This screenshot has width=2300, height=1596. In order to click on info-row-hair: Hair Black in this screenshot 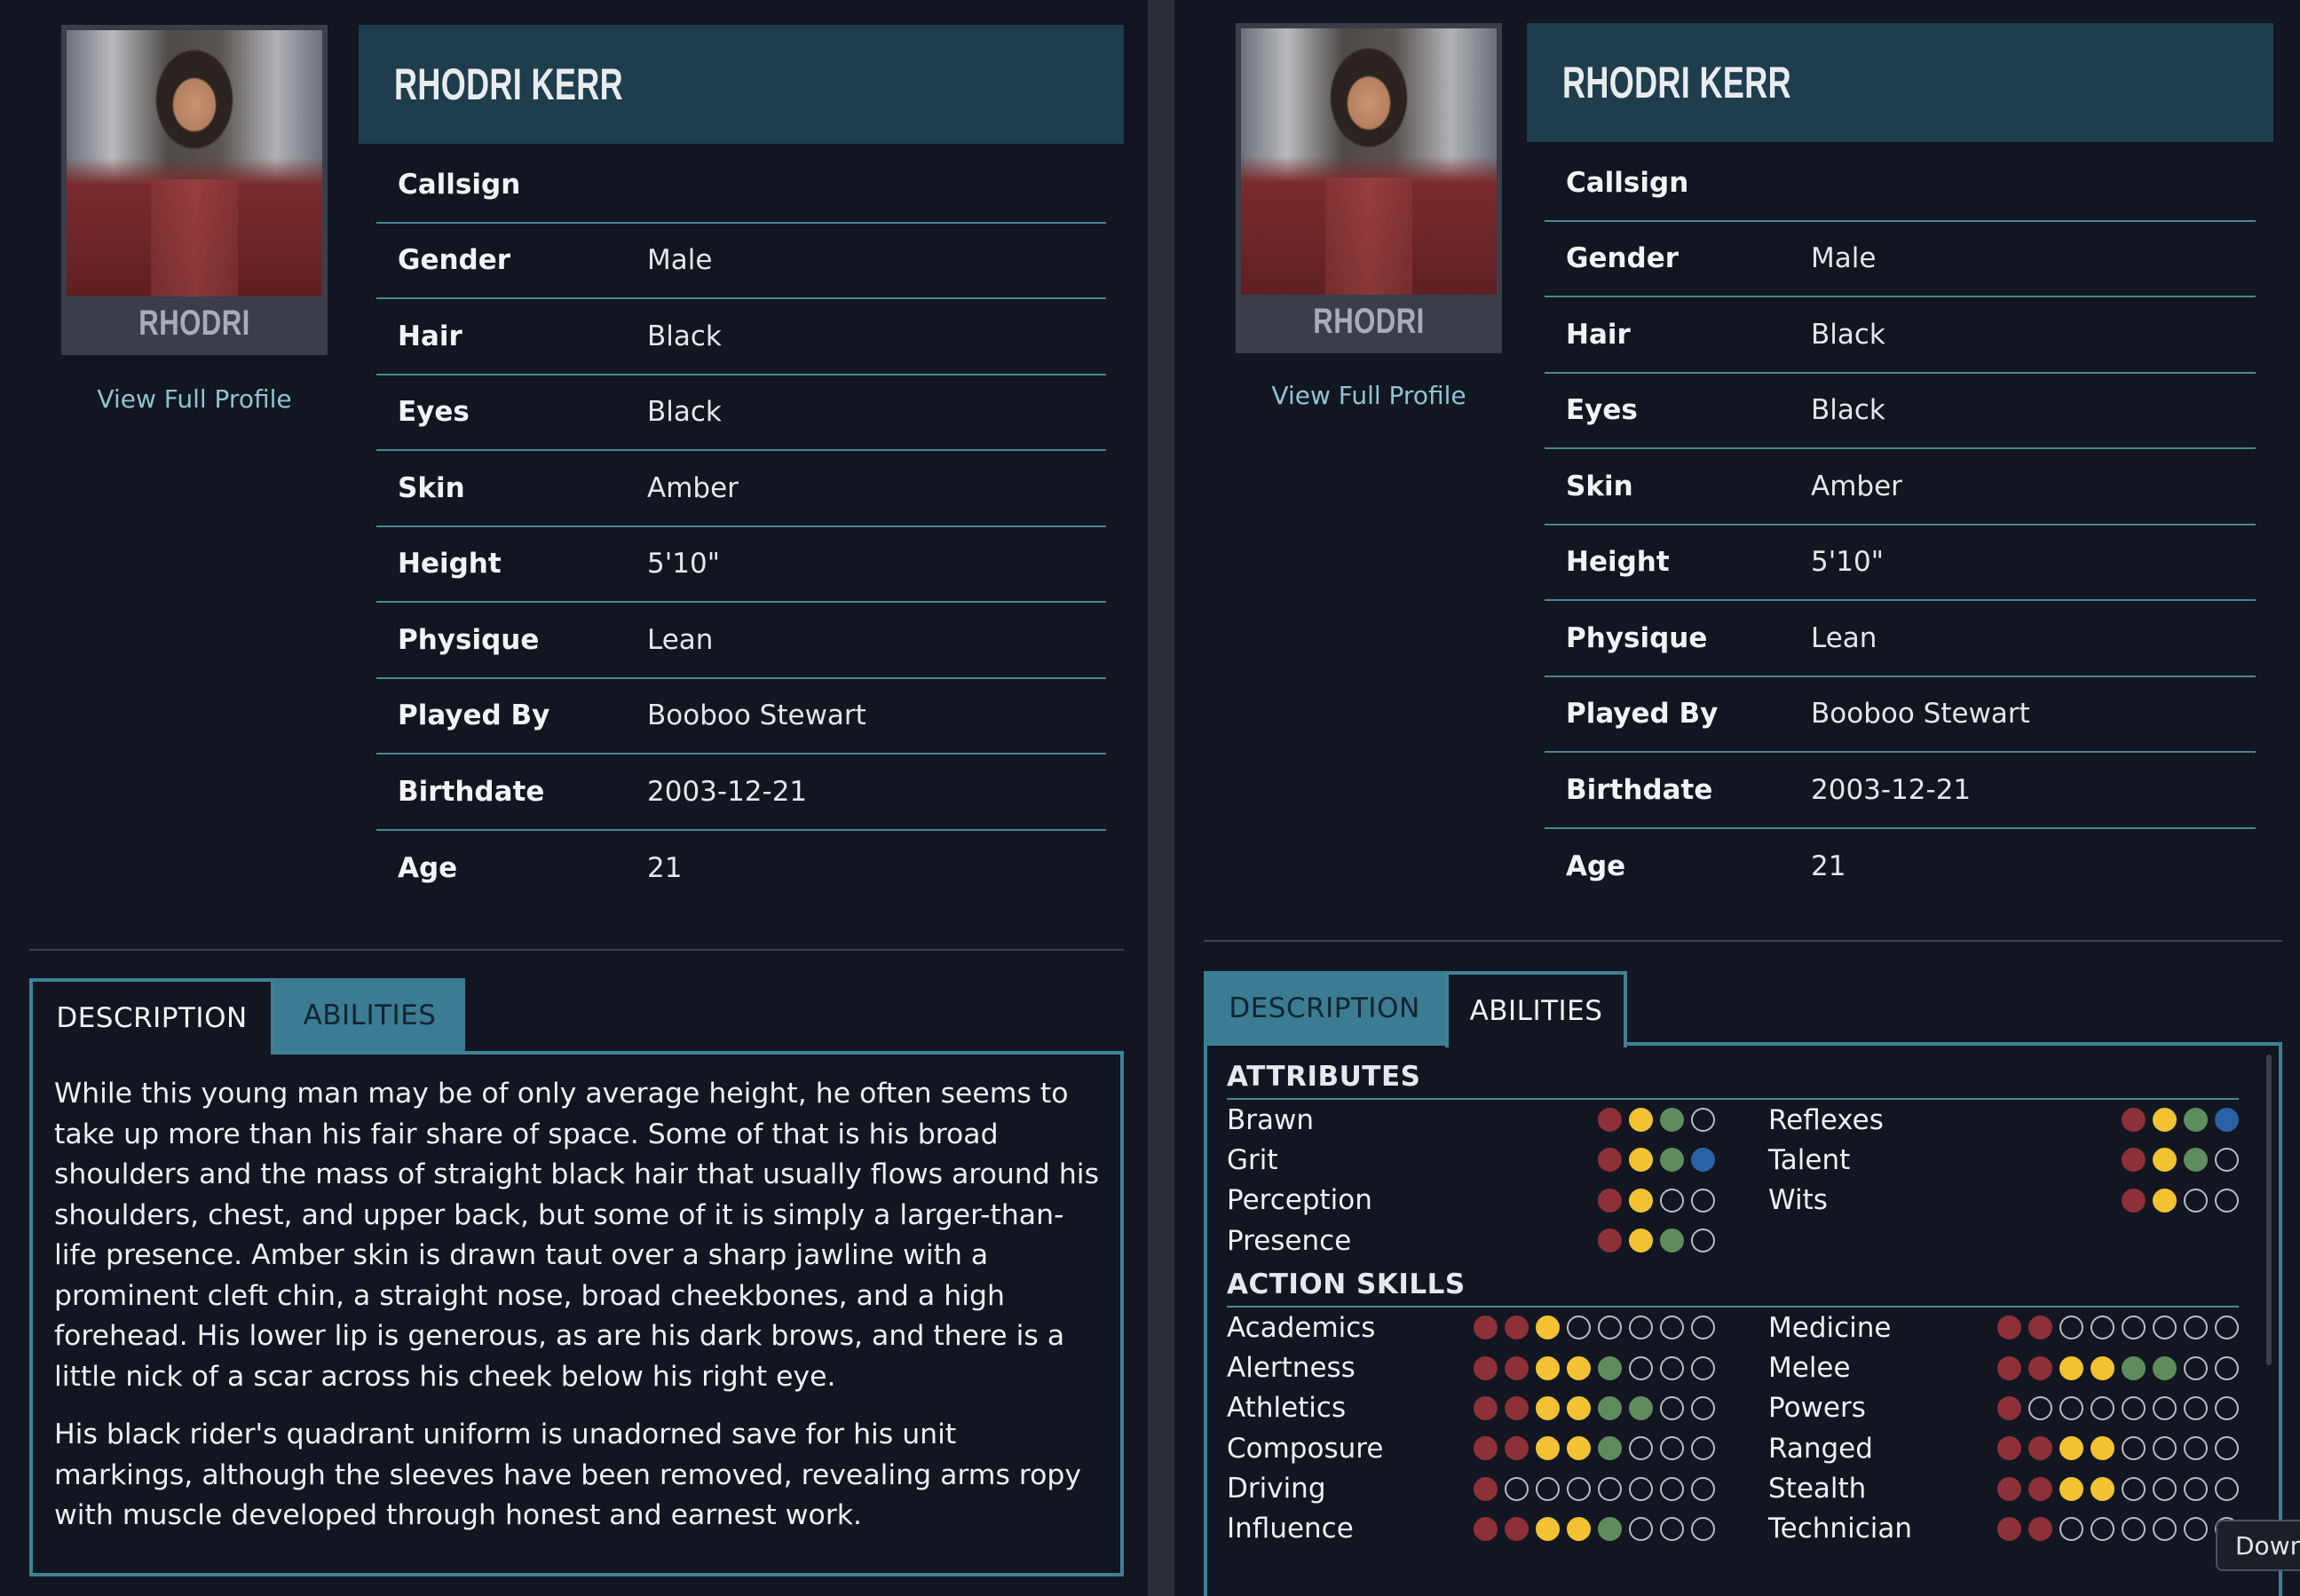, I will do `click(1900, 335)`.